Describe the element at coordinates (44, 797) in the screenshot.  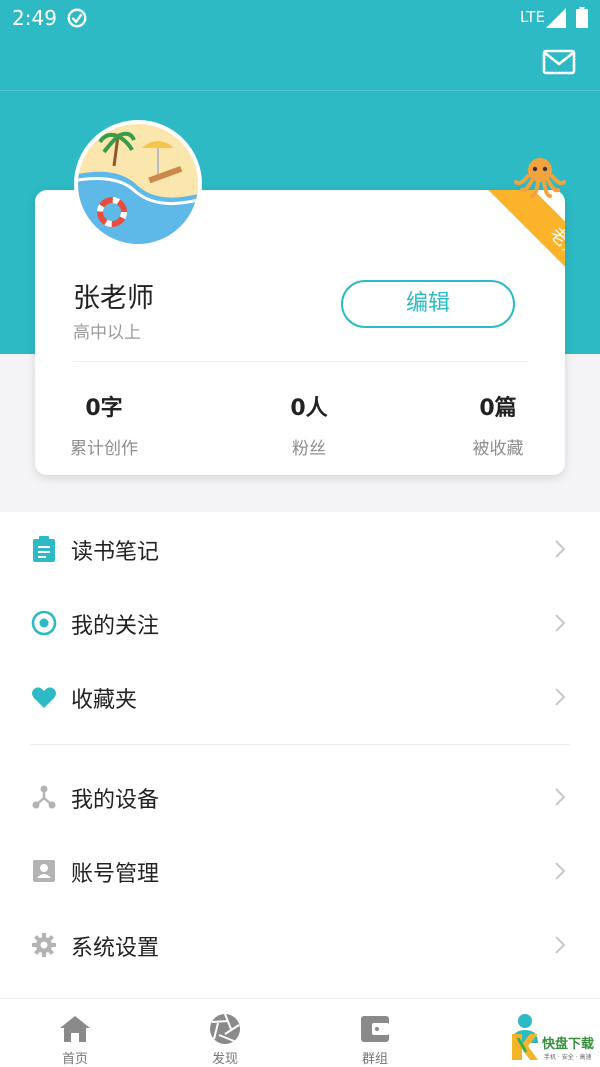
I see `device-network-icon` at that location.